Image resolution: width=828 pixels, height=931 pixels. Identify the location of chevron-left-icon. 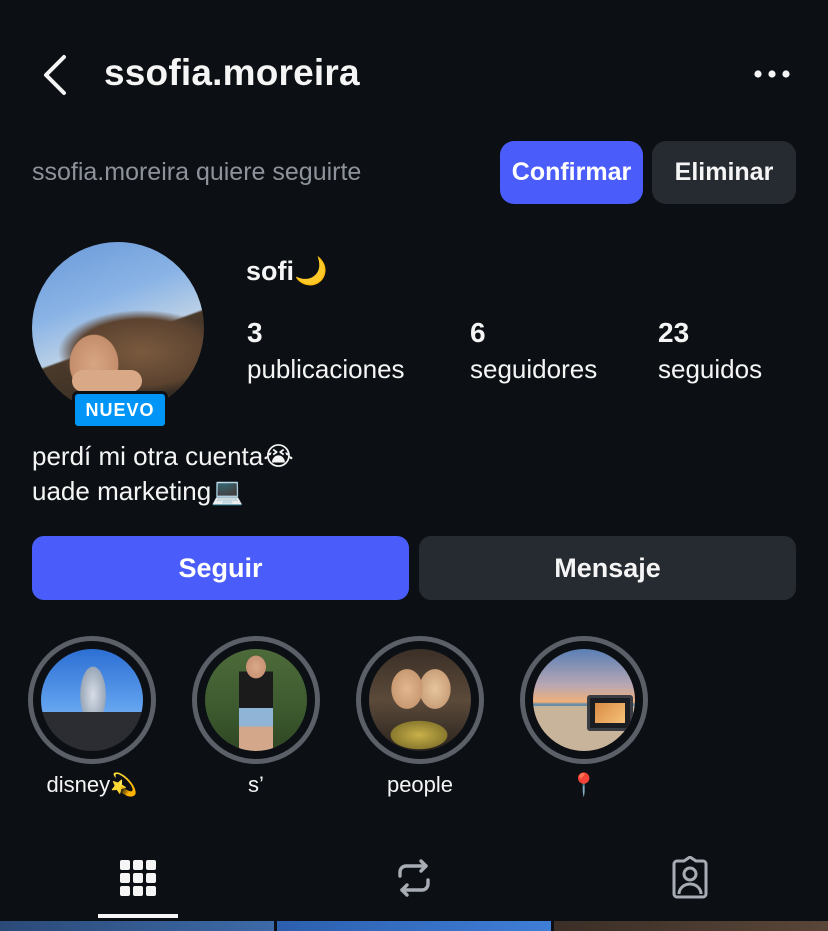
(55, 75).